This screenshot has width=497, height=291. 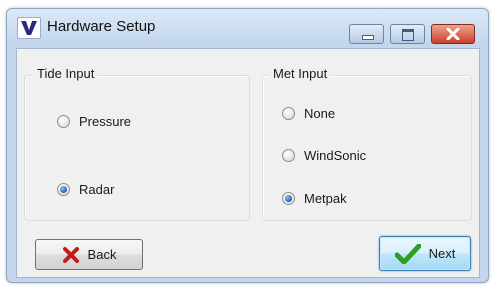 What do you see at coordinates (105, 121) in the screenshot?
I see `radio-pressure-label: Pressure` at bounding box center [105, 121].